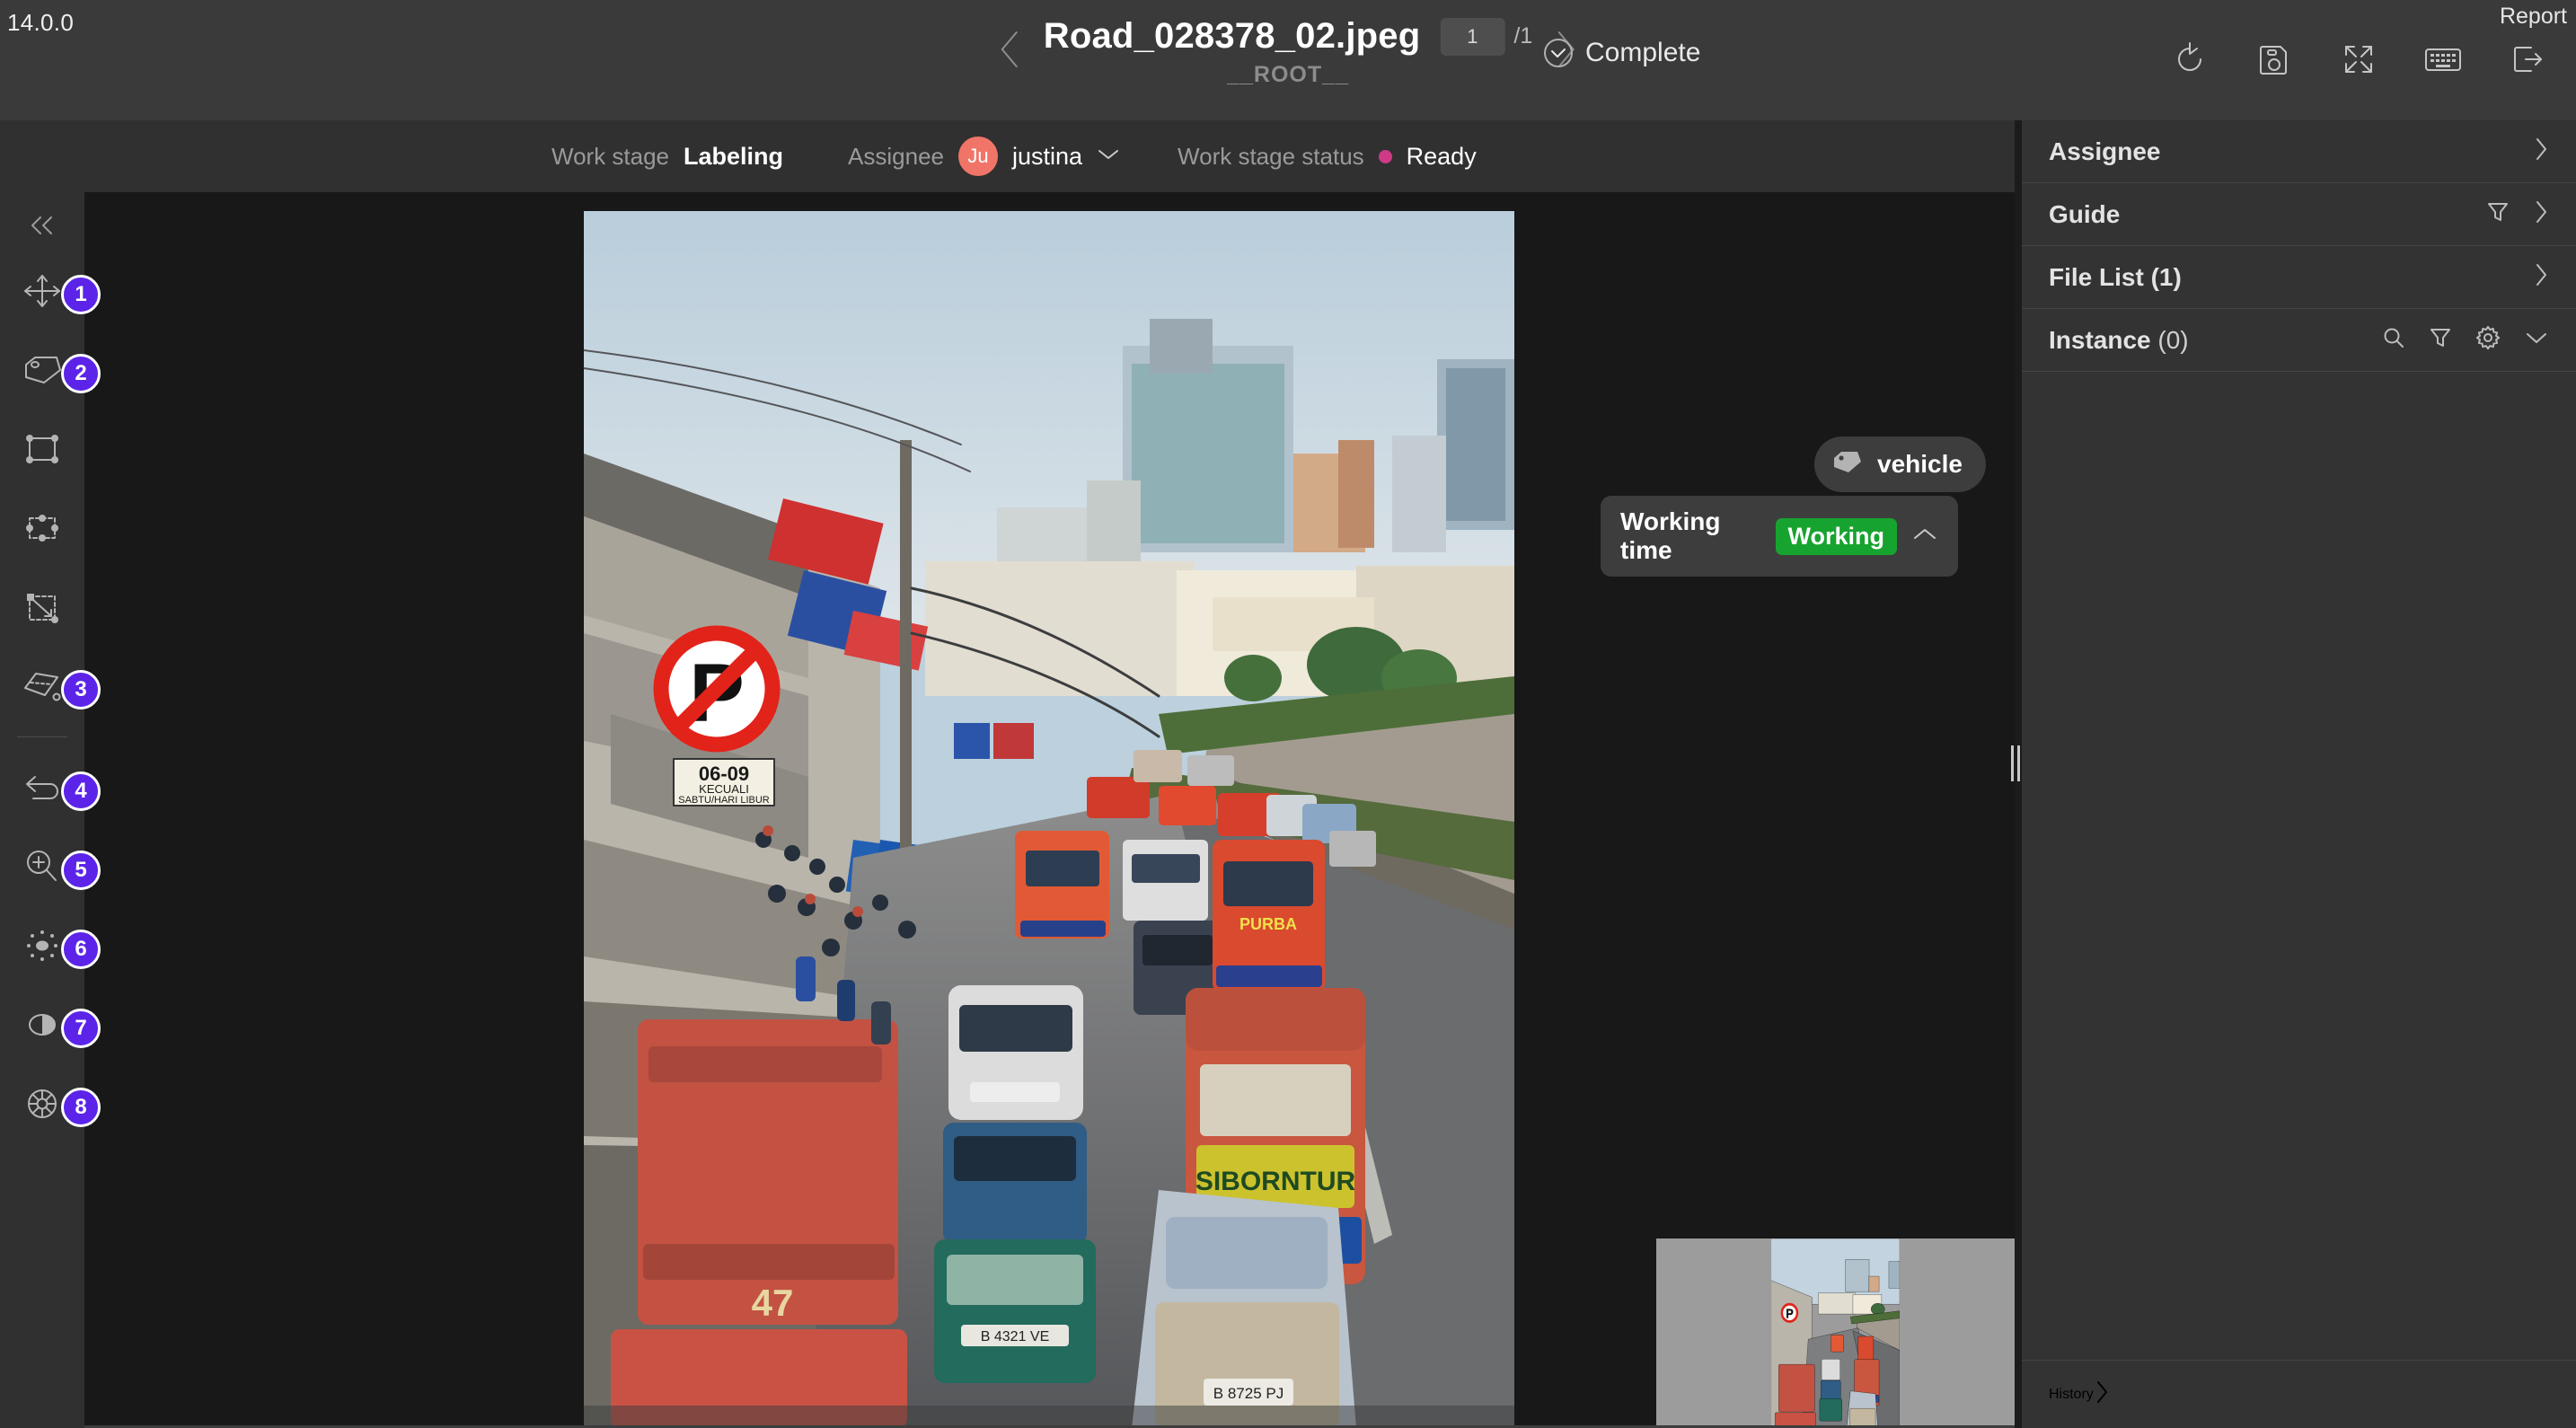 This screenshot has height=1428, width=2576. Describe the element at coordinates (50, 946) in the screenshot. I see `brightness-tool: 6` at that location.